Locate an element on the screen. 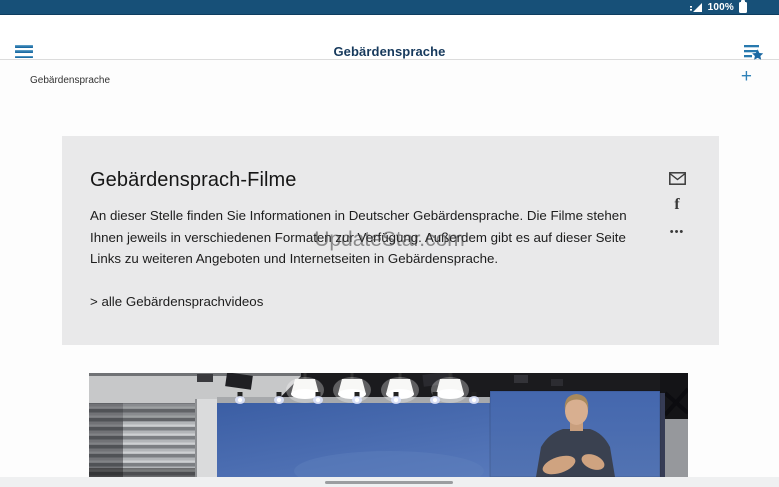  envelope-icon is located at coordinates (677, 178).